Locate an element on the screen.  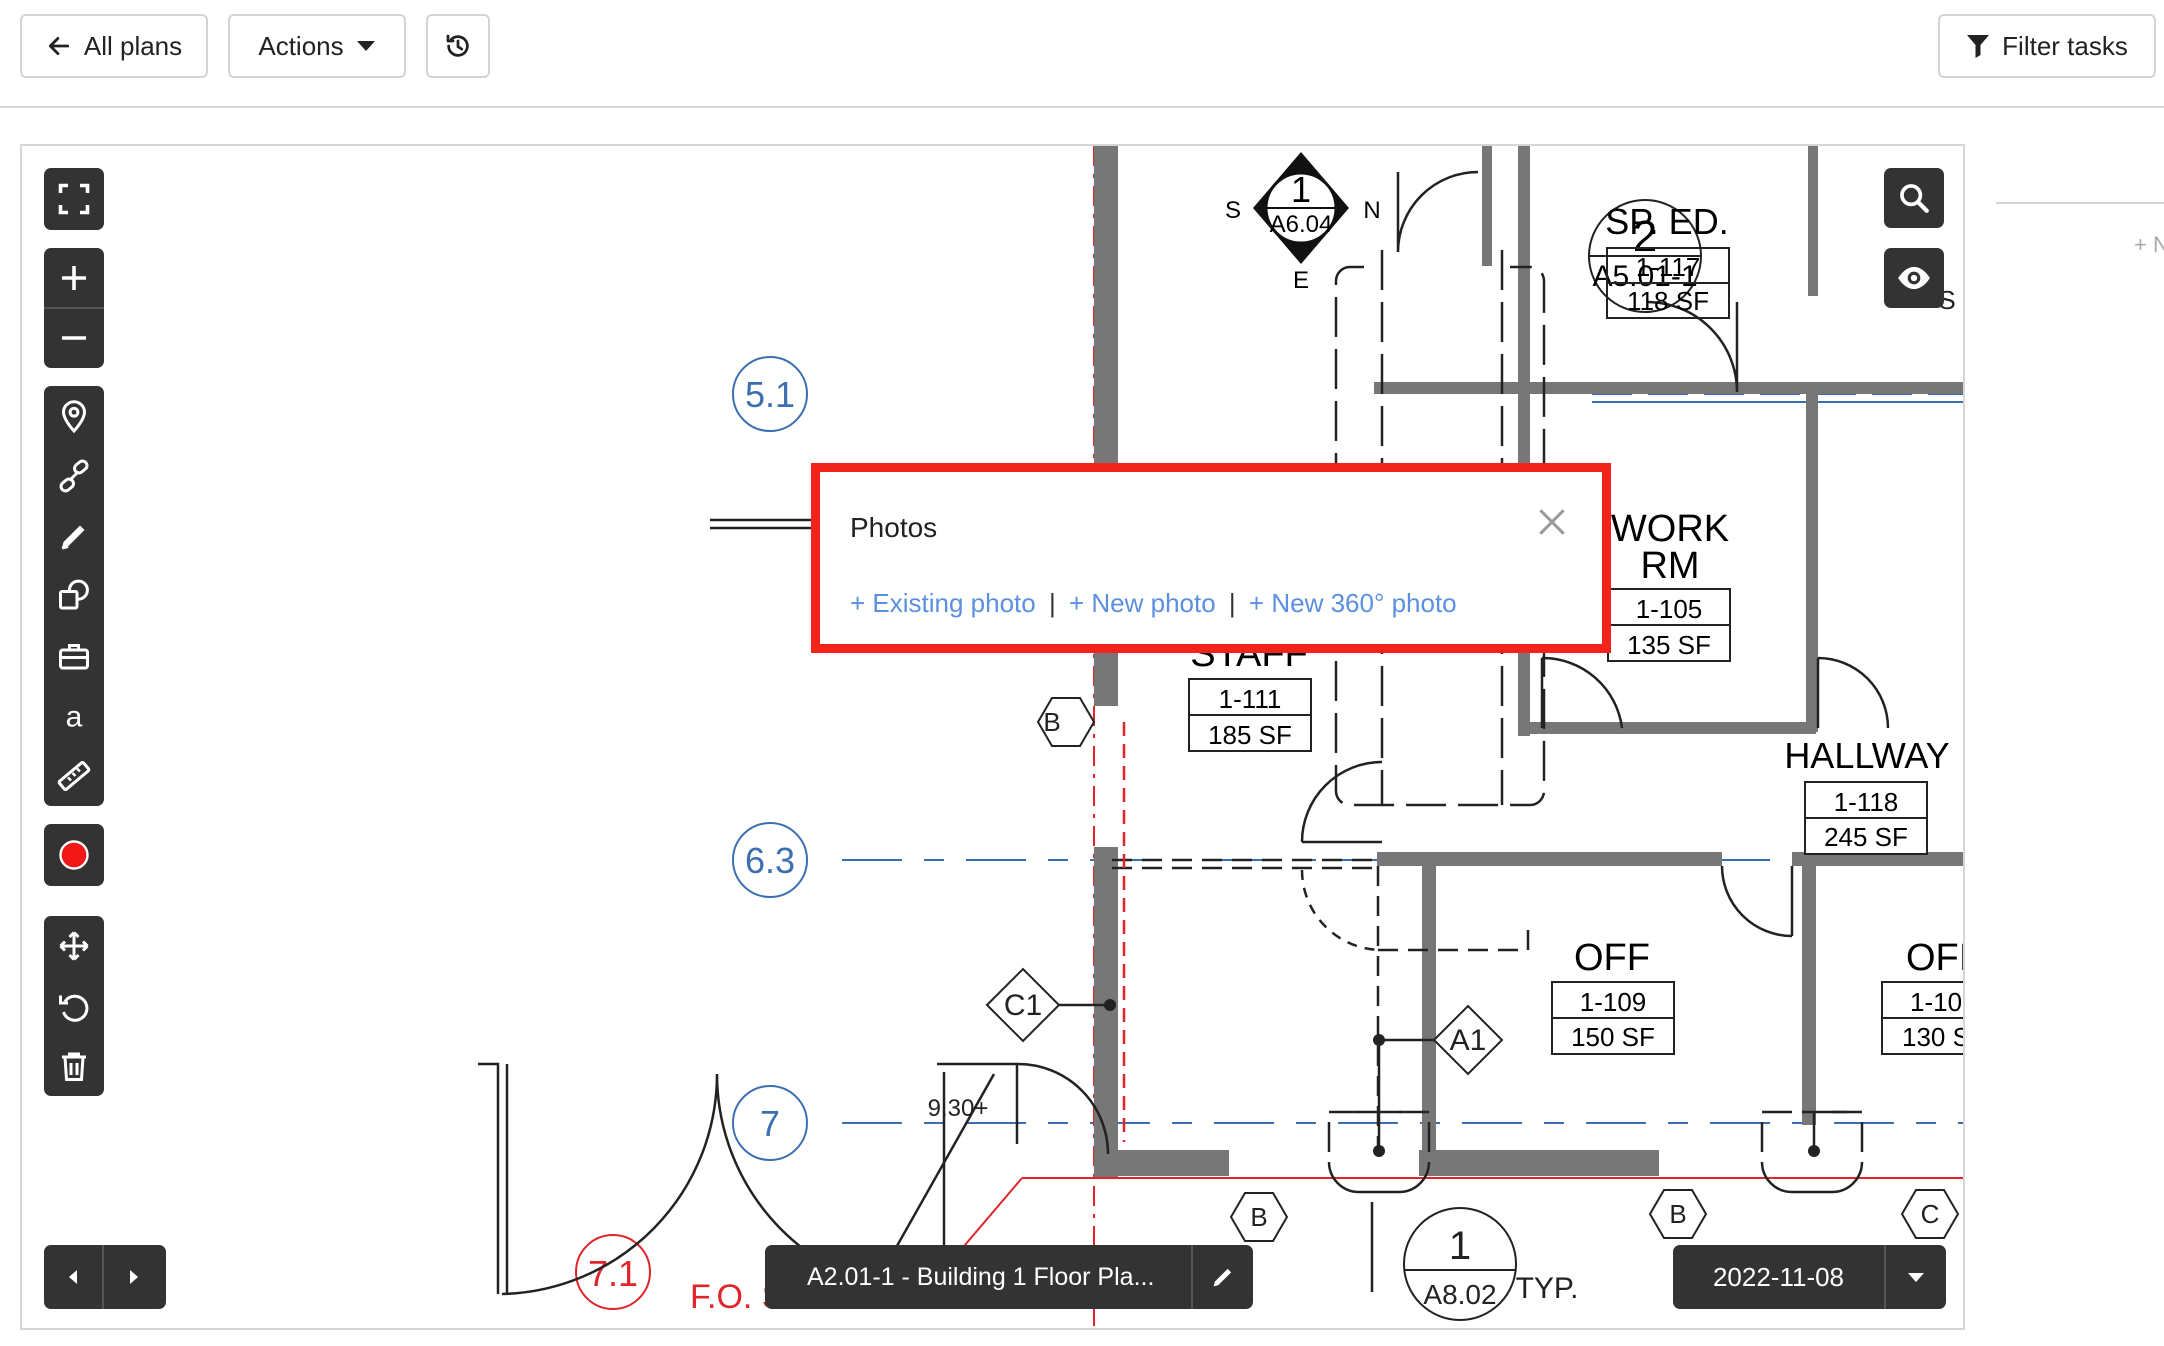
actions-dropdown-button: Actions is located at coordinates (317, 46).